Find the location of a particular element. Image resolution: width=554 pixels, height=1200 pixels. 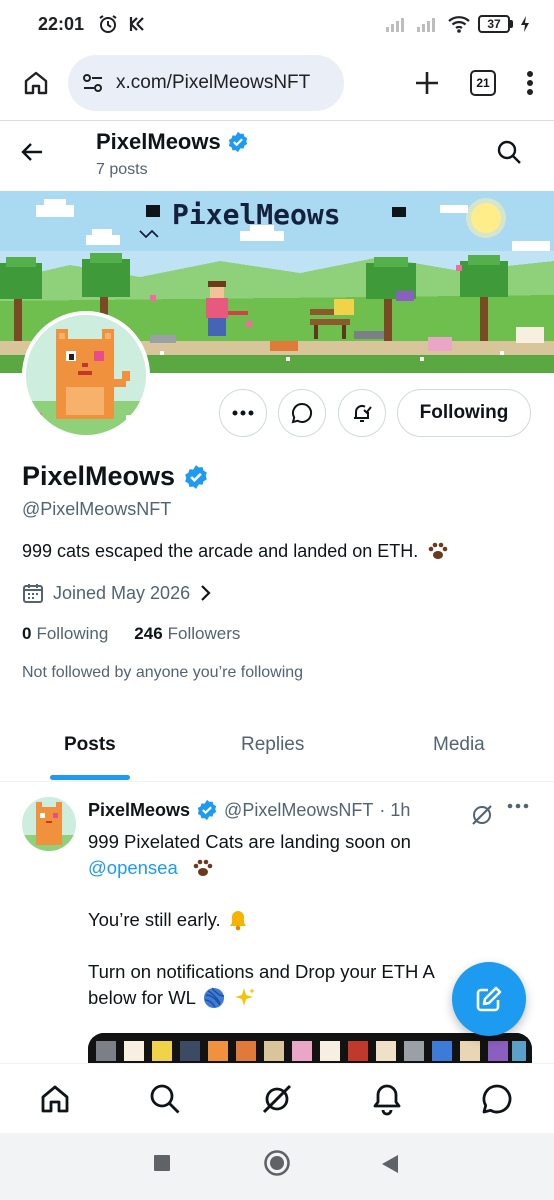

recents-button is located at coordinates (162, 1163).